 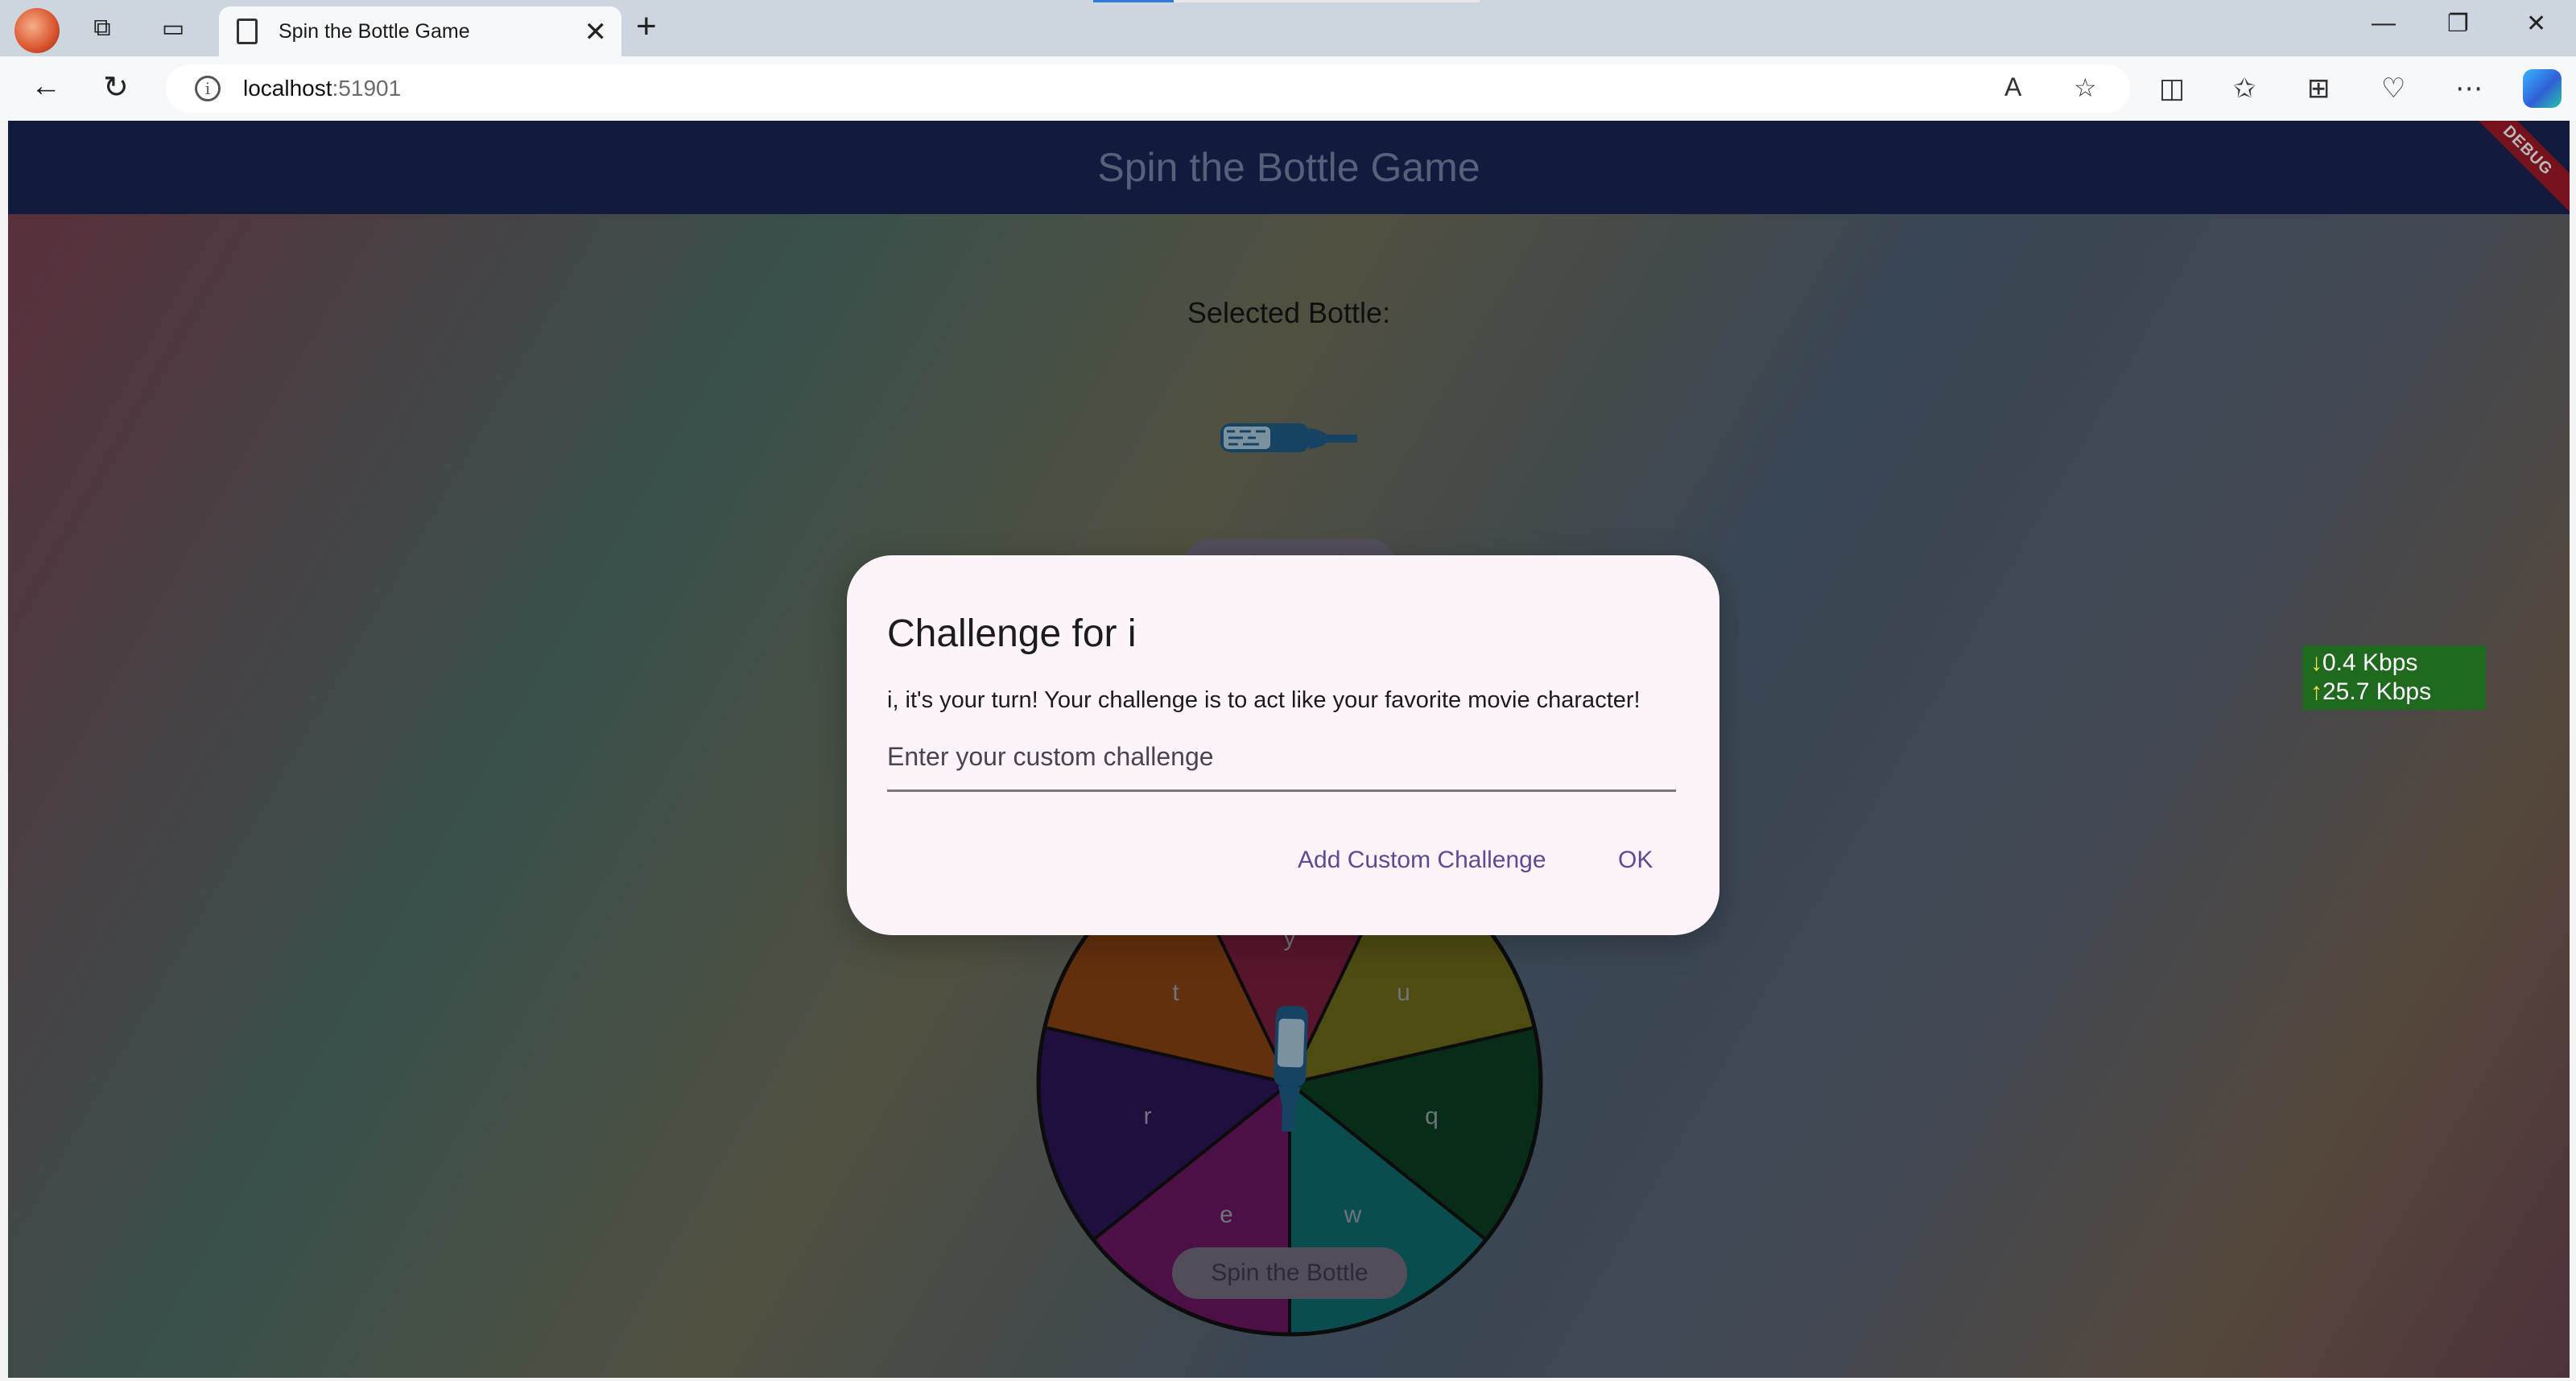 What do you see at coordinates (37, 30) in the screenshot?
I see `profile-avatar-icon` at bounding box center [37, 30].